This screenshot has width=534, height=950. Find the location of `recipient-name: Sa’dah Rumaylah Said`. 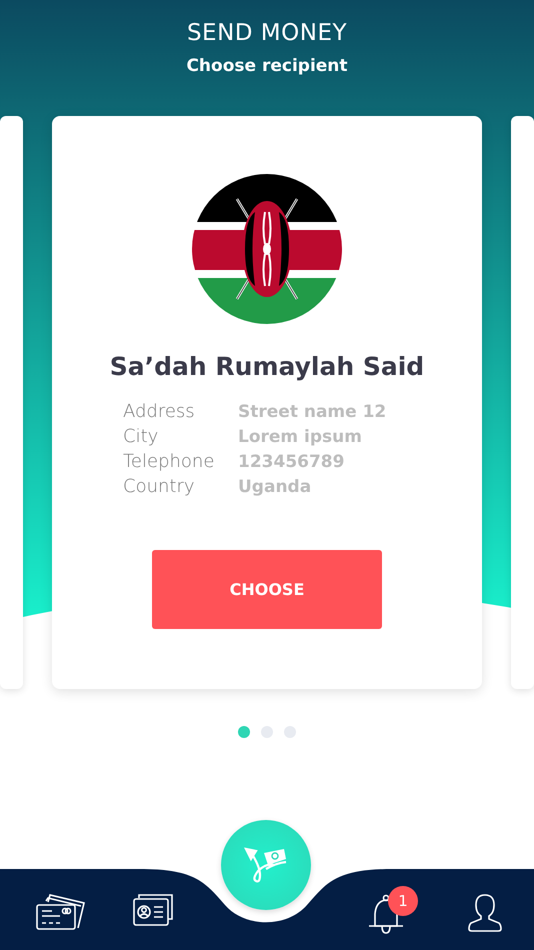

recipient-name: Sa’dah Rumaylah Said is located at coordinates (267, 366).